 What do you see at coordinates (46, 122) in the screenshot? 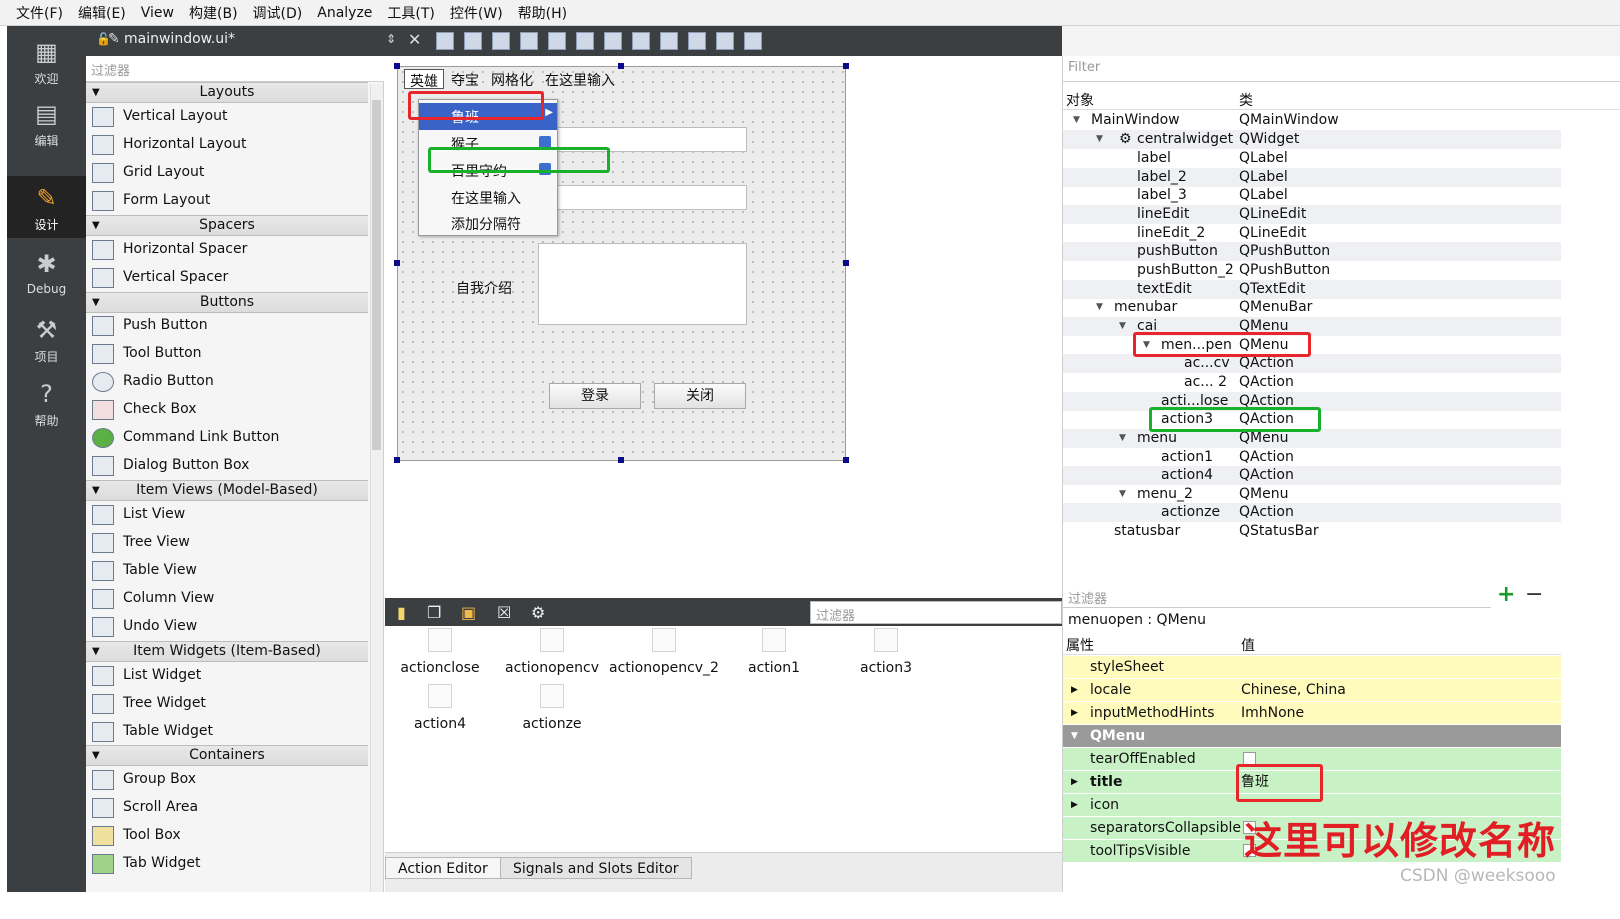
I see `mode-edit: ▤ 编辑` at bounding box center [46, 122].